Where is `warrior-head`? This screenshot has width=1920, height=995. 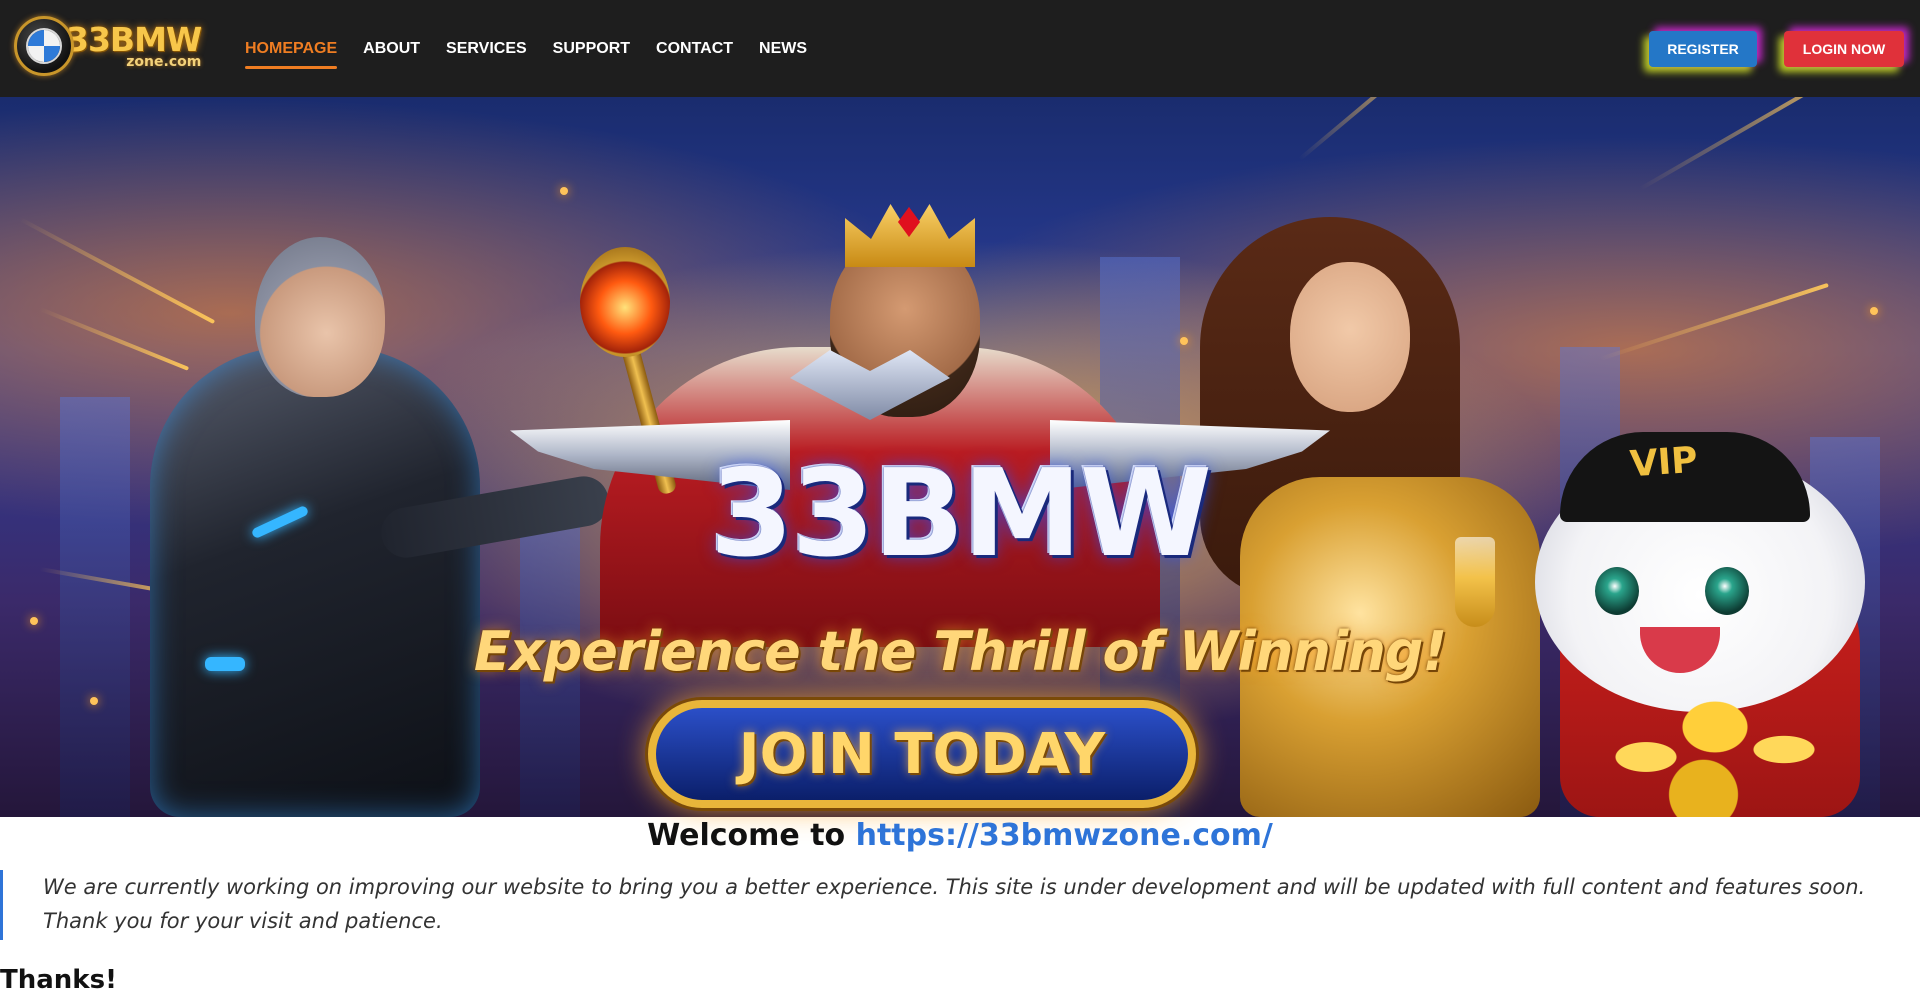
warrior-head is located at coordinates (320, 317).